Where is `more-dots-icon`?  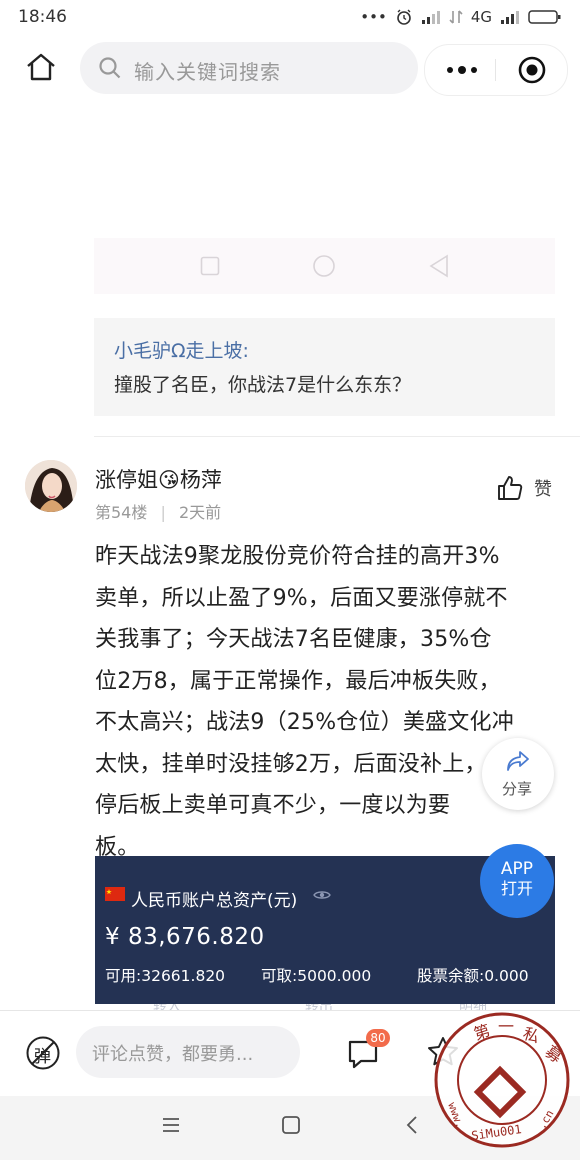
more-dots-icon is located at coordinates (462, 70).